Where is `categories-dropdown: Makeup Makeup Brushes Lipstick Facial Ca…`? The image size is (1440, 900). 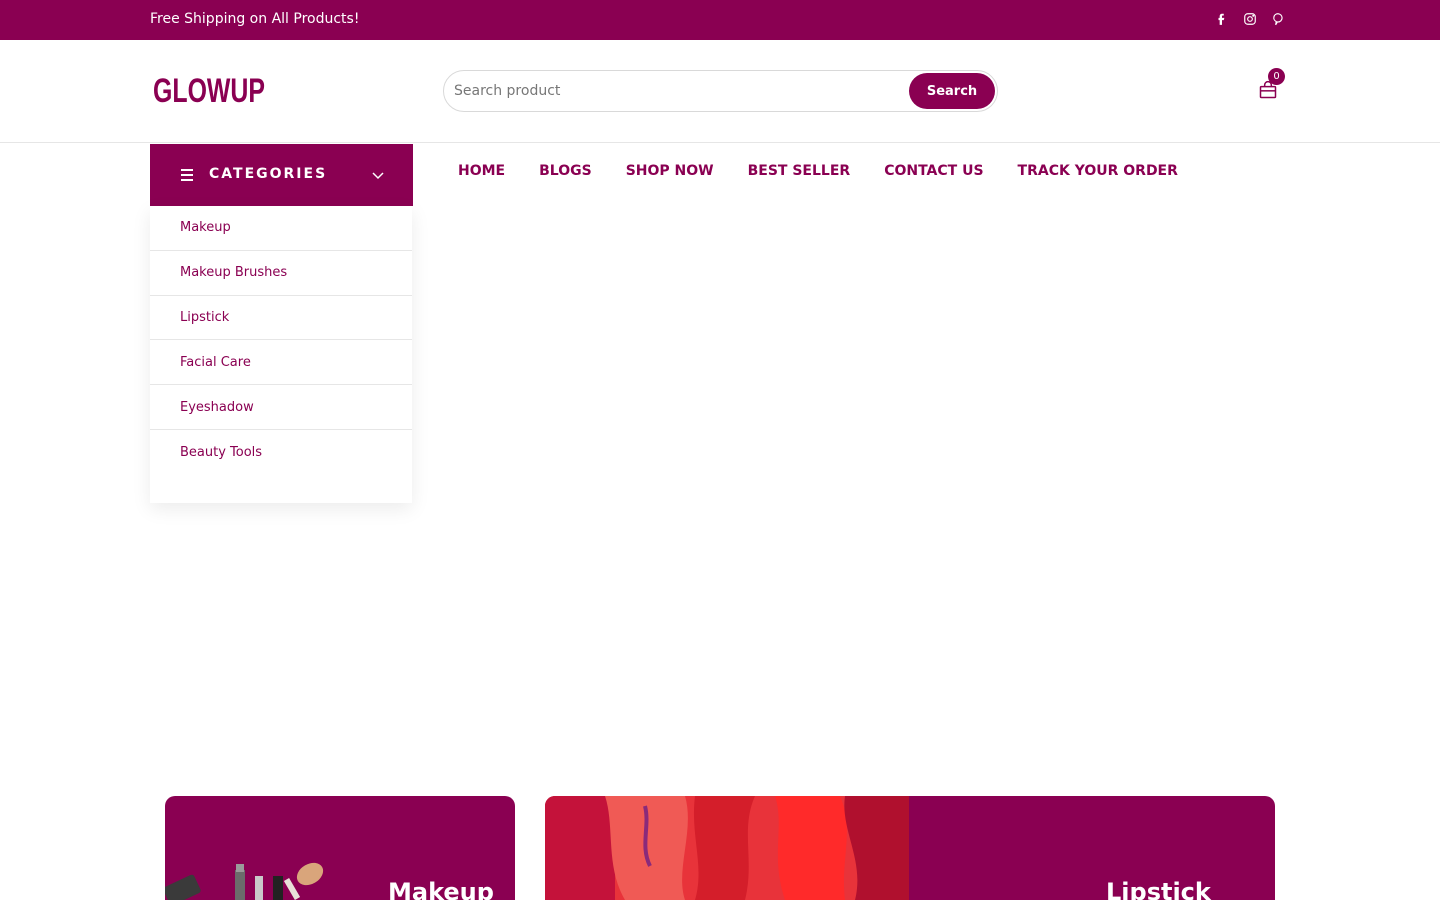 categories-dropdown: Makeup Makeup Brushes Lipstick Facial Ca… is located at coordinates (281, 354).